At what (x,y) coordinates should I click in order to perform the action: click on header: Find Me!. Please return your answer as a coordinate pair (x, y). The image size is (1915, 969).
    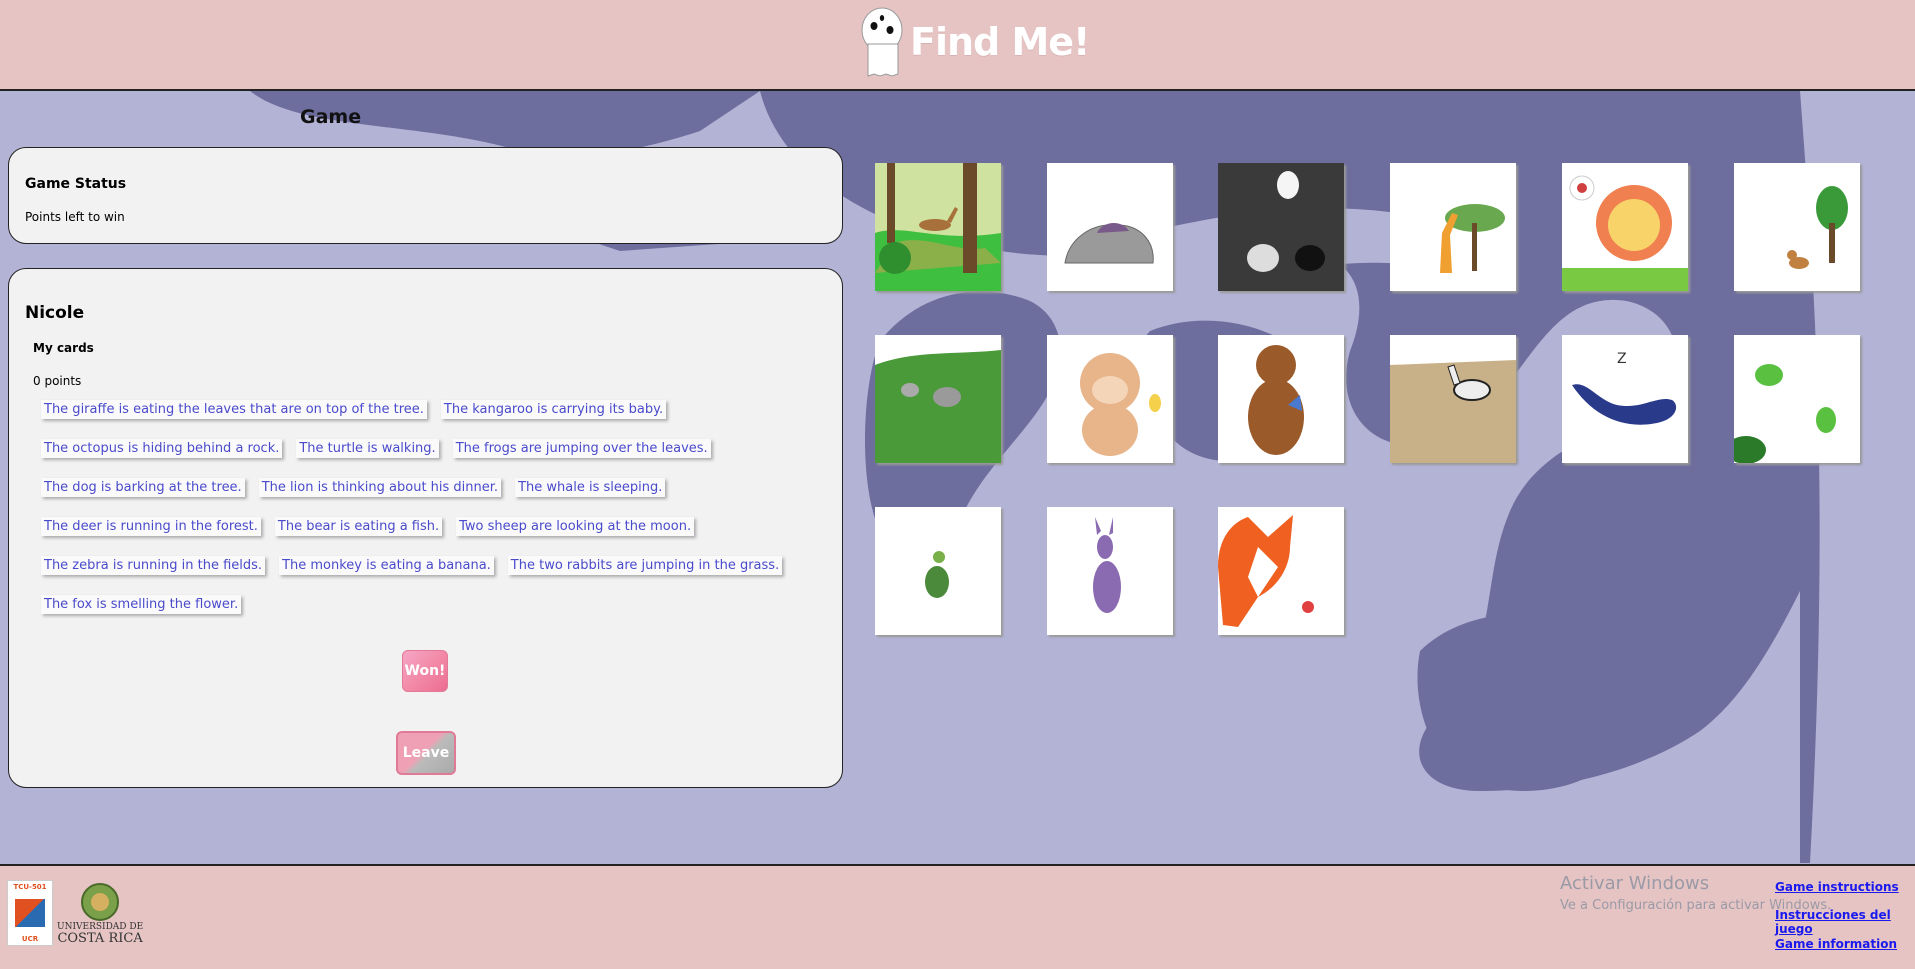
    Looking at the image, I should click on (957, 45).